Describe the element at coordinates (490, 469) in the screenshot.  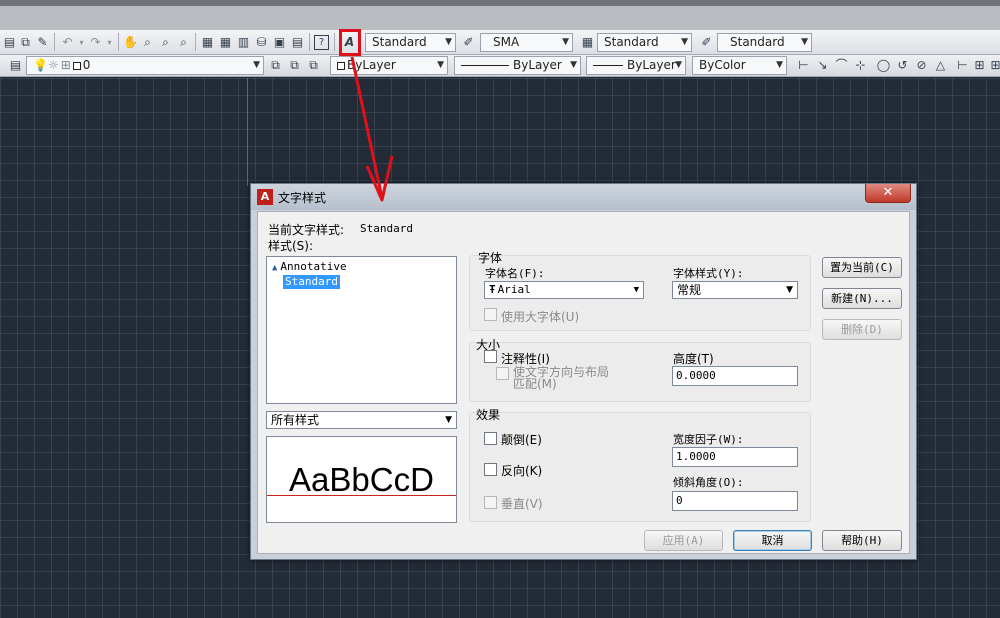
I see `backwards-checkbox` at that location.